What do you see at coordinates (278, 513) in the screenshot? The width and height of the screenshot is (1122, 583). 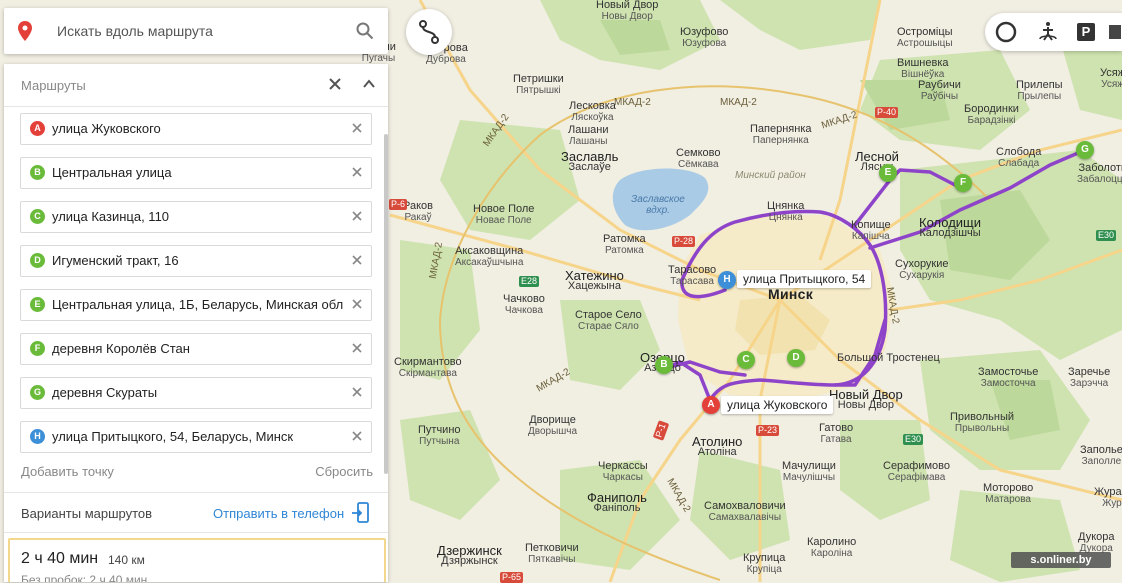 I see `send-to-phone-link: Отправить в телефон` at bounding box center [278, 513].